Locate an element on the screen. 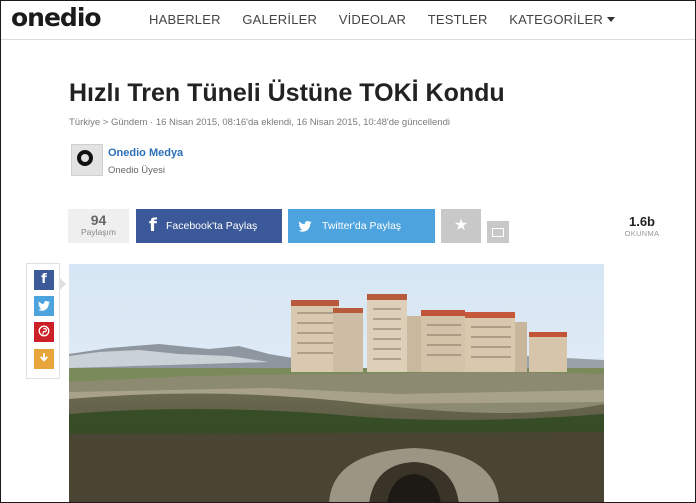 The image size is (696, 503). email-share-button is located at coordinates (498, 232).